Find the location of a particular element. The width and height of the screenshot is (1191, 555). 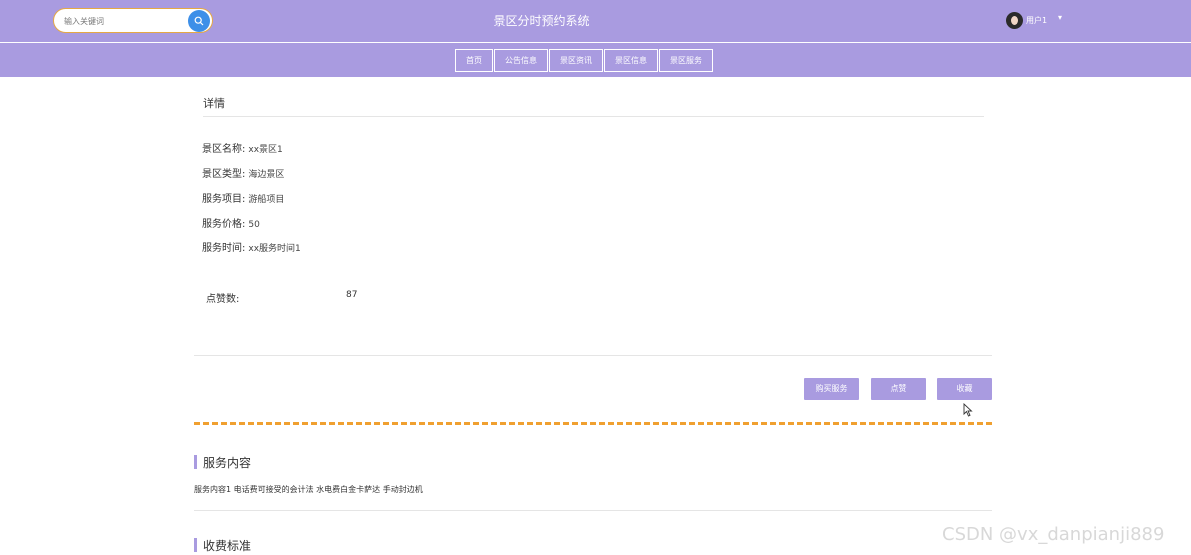

field-label: 景区类型: is located at coordinates (224, 174).